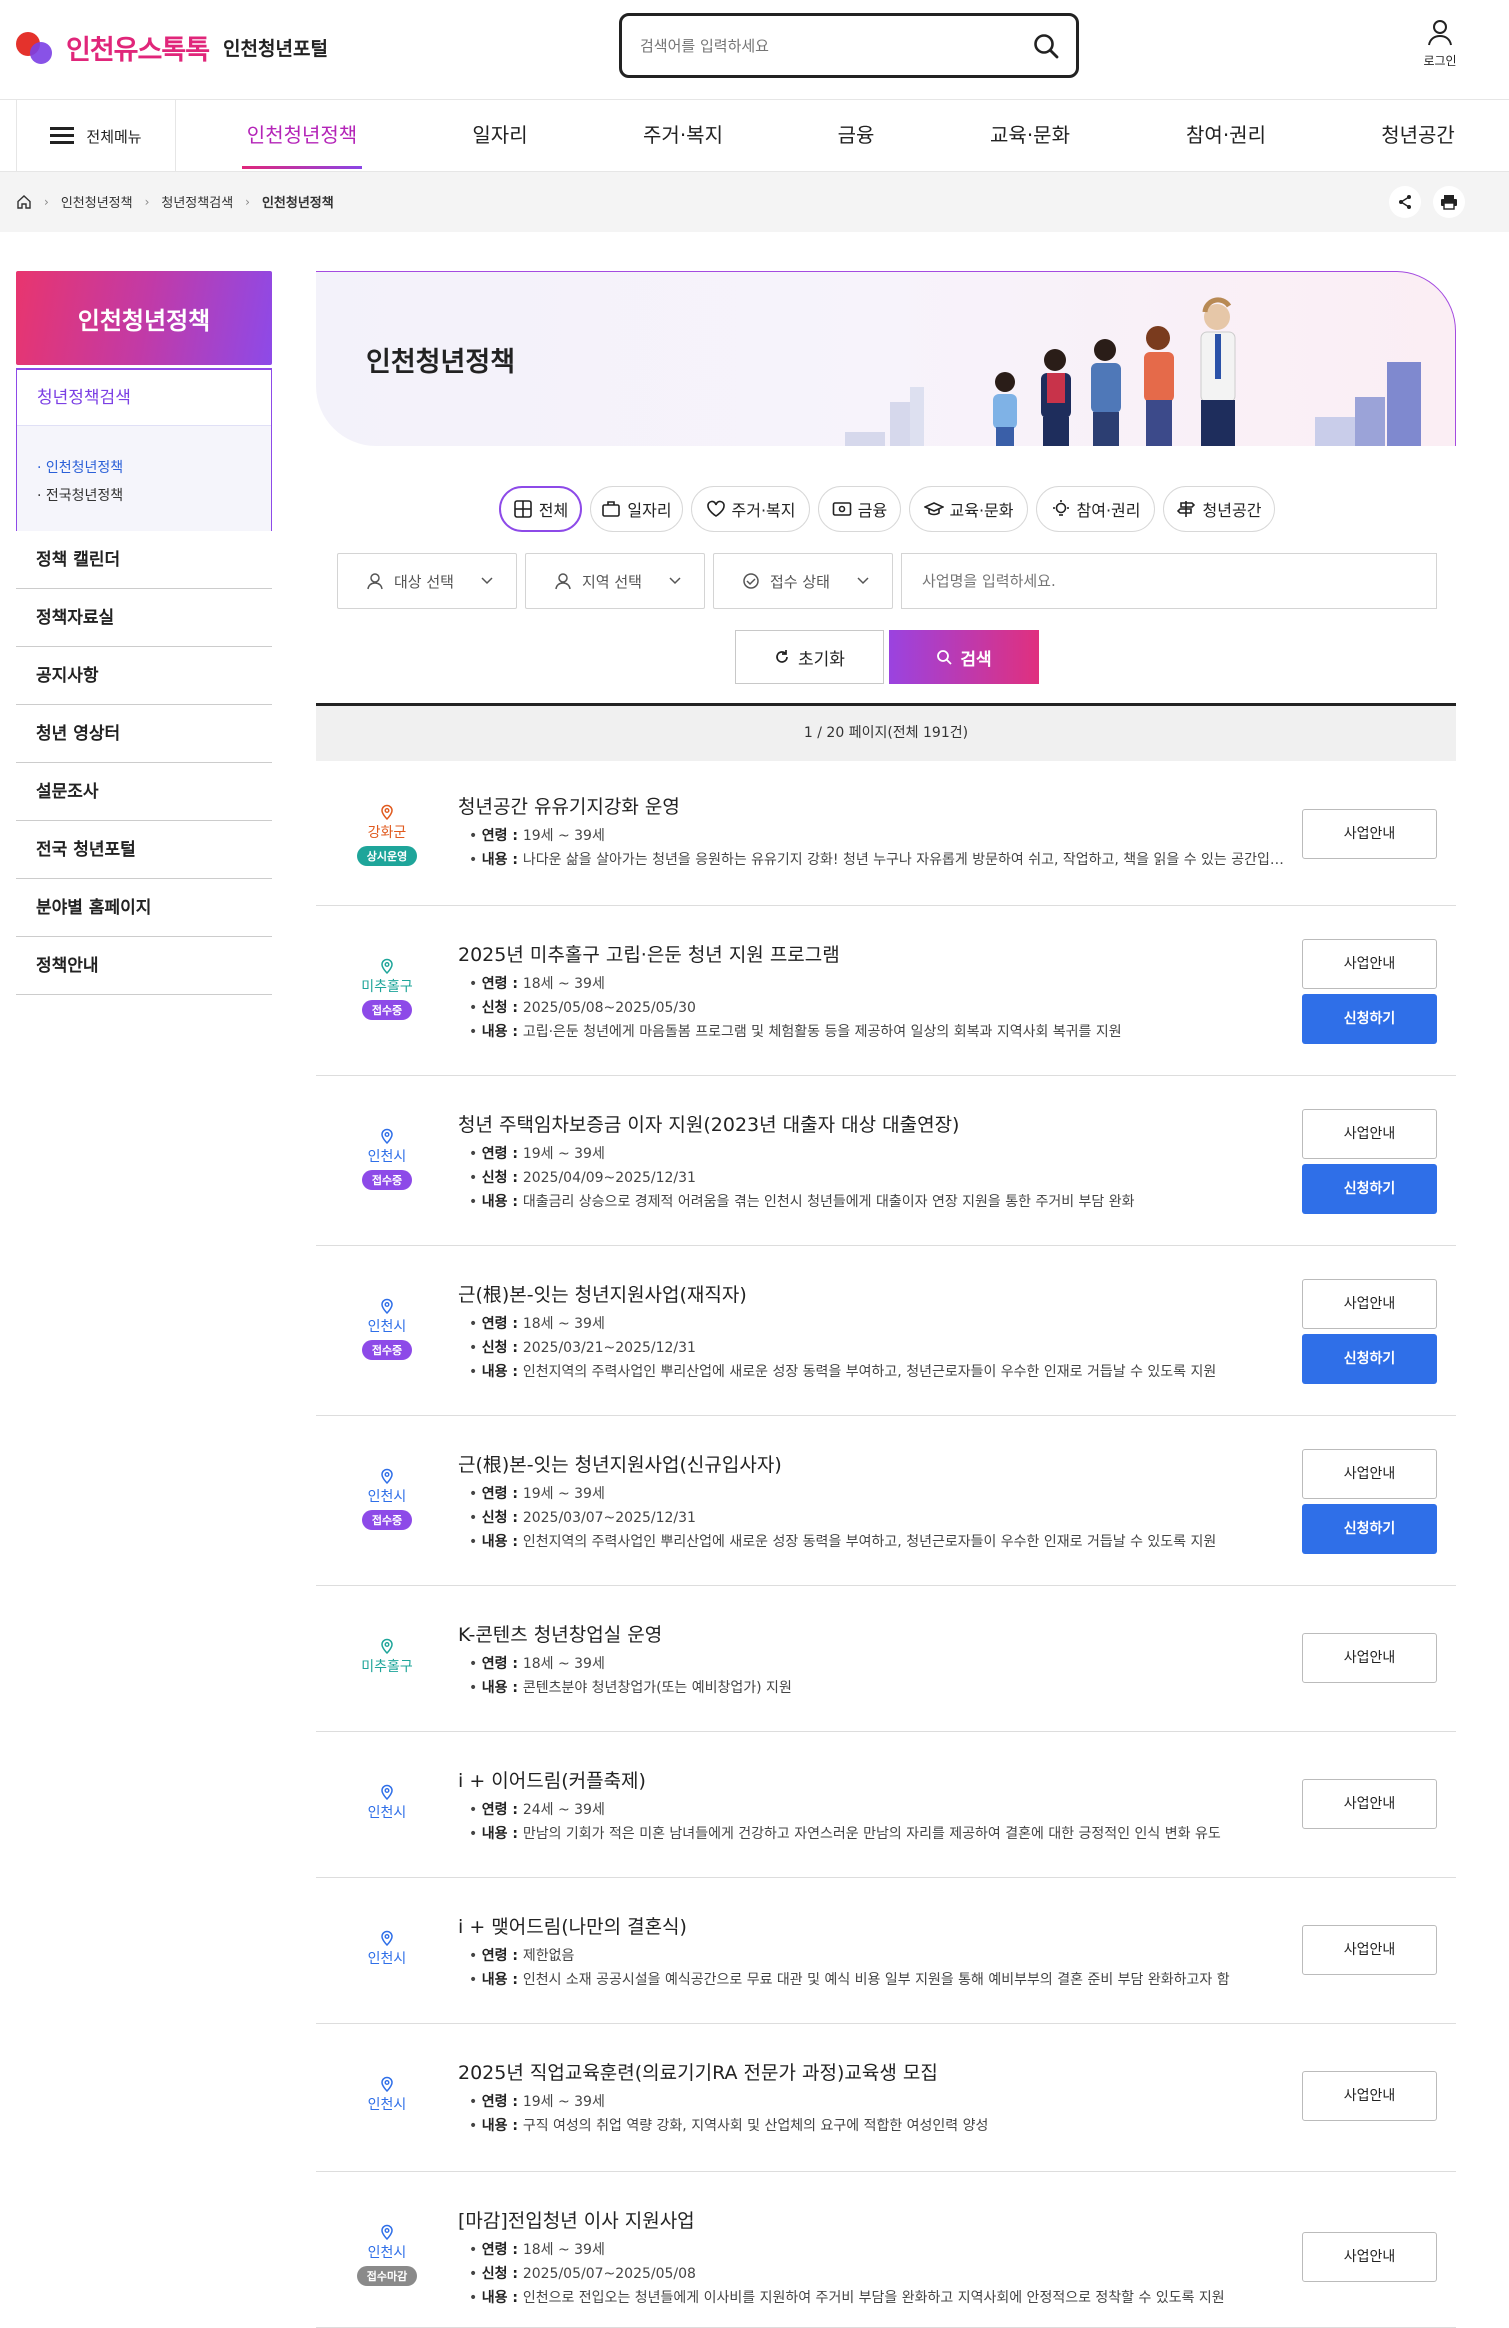 The image size is (1509, 2328). What do you see at coordinates (715, 508) in the screenshot?
I see `heart-hand-icon` at bounding box center [715, 508].